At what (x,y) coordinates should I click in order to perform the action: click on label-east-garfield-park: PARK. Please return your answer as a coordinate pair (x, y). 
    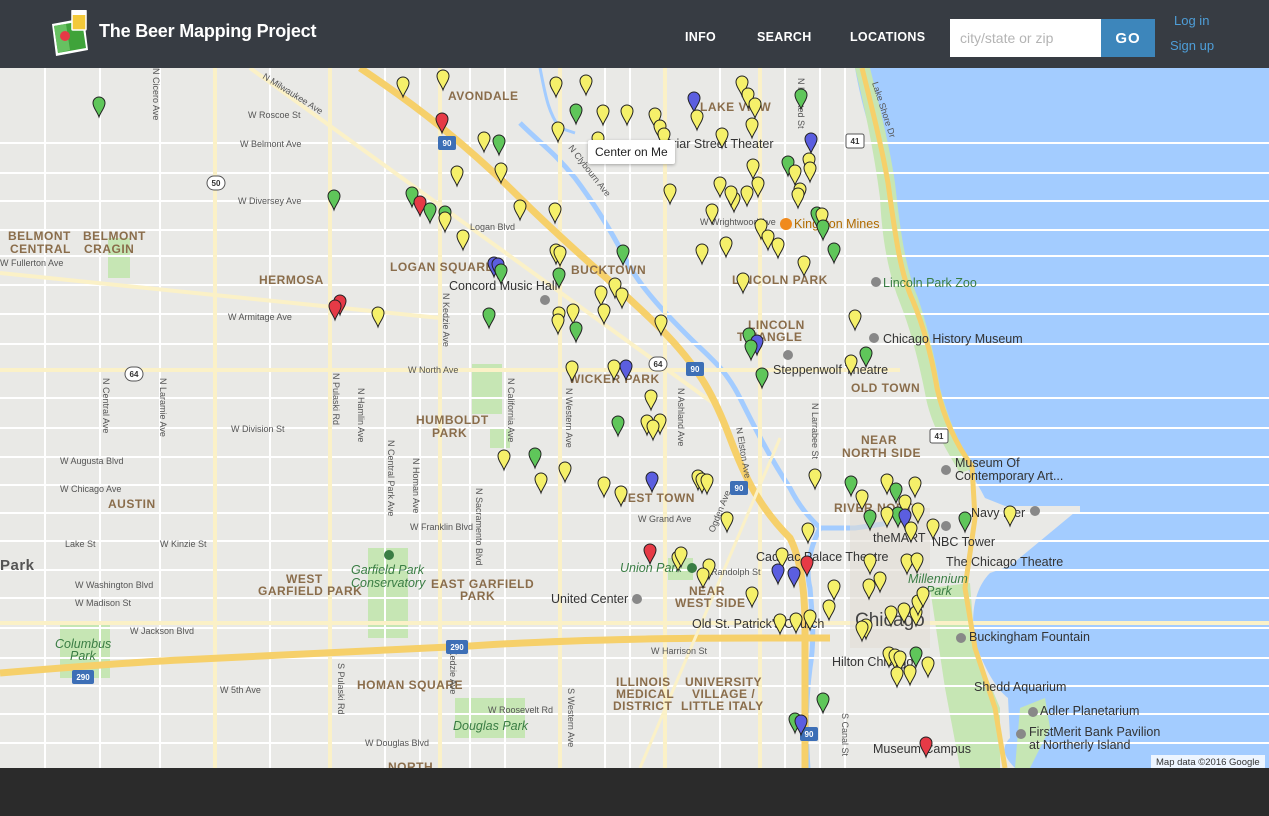
    Looking at the image, I should click on (477, 596).